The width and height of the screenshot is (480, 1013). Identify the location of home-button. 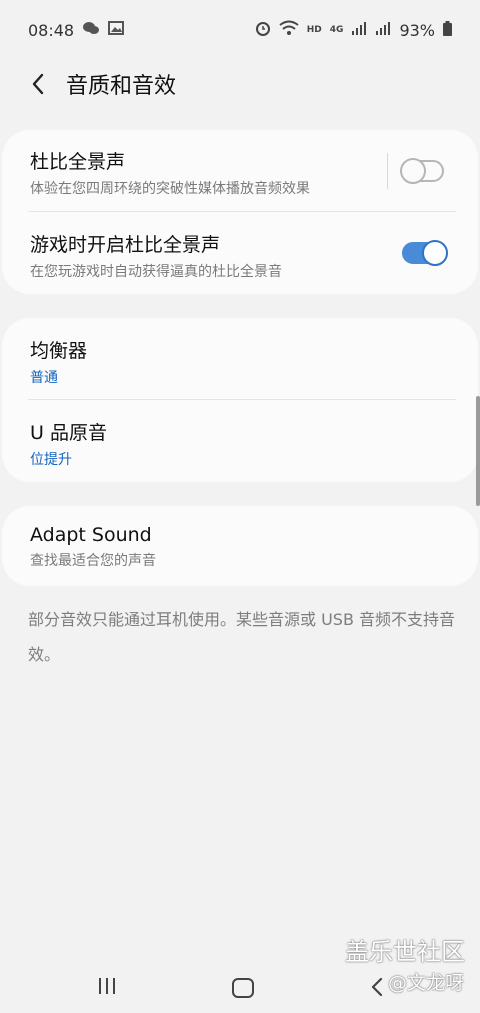
(243, 988).